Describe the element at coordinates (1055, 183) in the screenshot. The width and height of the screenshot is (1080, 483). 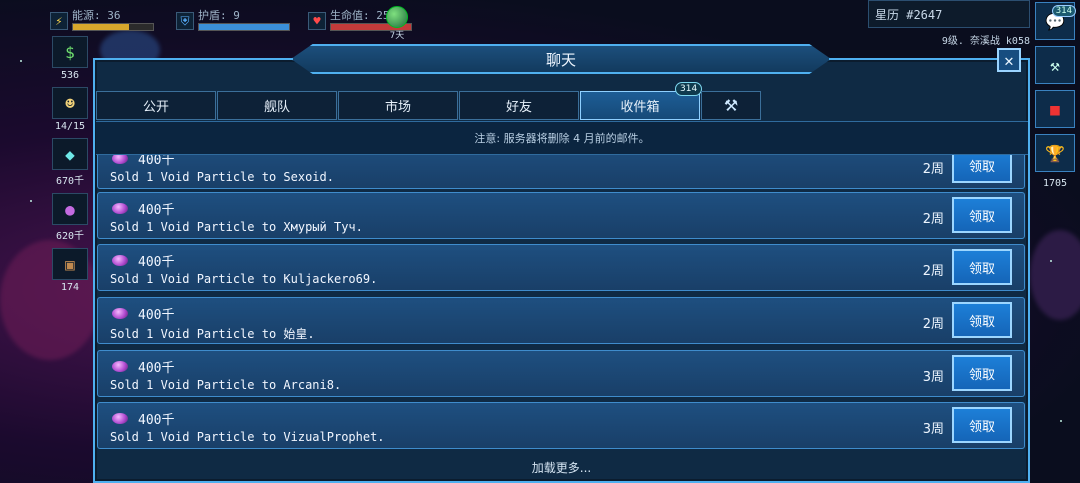
I see `trophy-score: 1705` at that location.